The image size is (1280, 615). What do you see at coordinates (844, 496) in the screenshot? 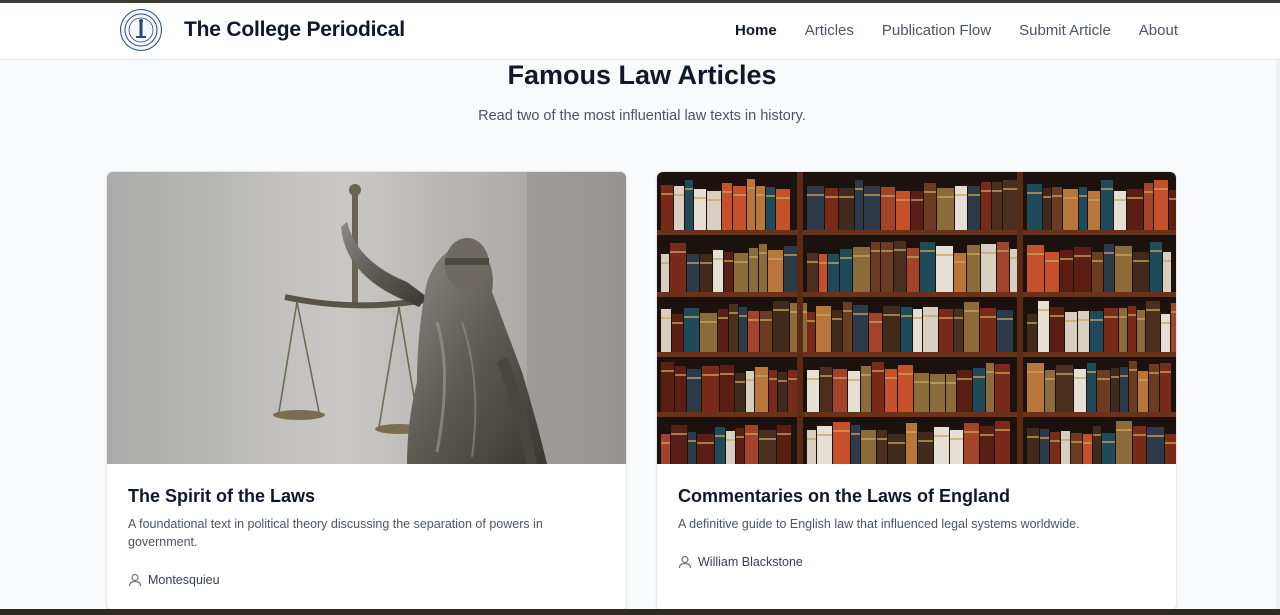
I see `card-title: Commentaries on the Laws of England` at bounding box center [844, 496].